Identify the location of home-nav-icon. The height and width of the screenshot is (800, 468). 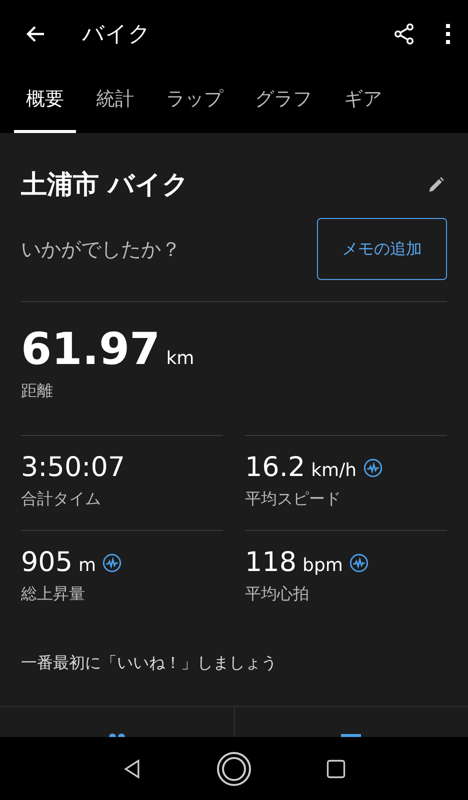
(234, 768).